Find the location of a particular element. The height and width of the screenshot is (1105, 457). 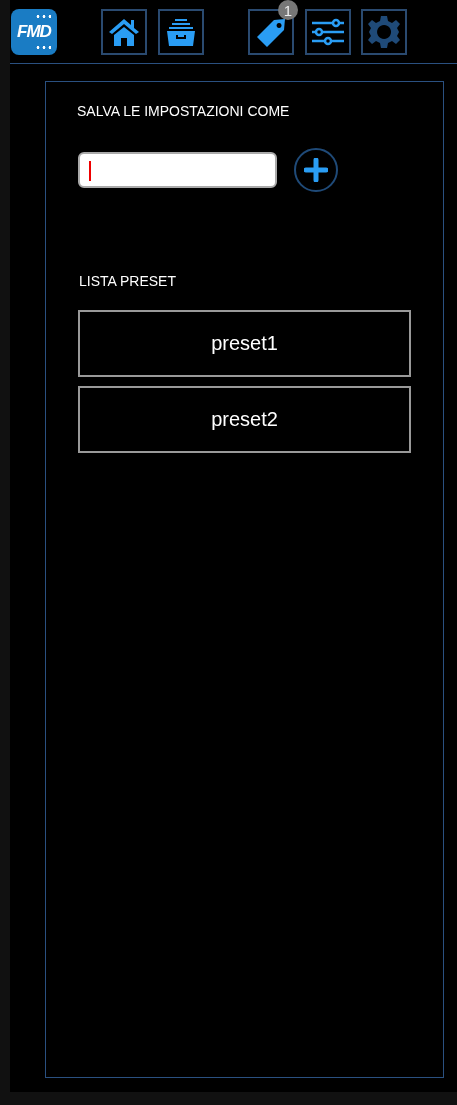

settings-icon is located at coordinates (384, 32).